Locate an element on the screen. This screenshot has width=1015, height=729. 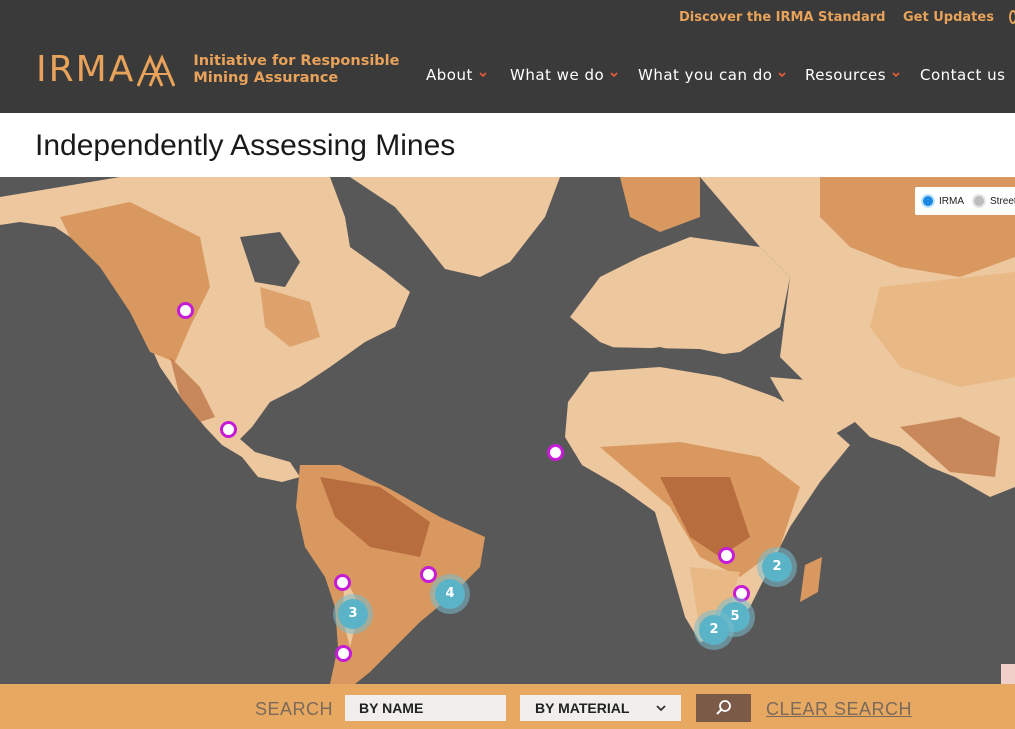
page-title: Independently Assessing Mines is located at coordinates (245, 145).